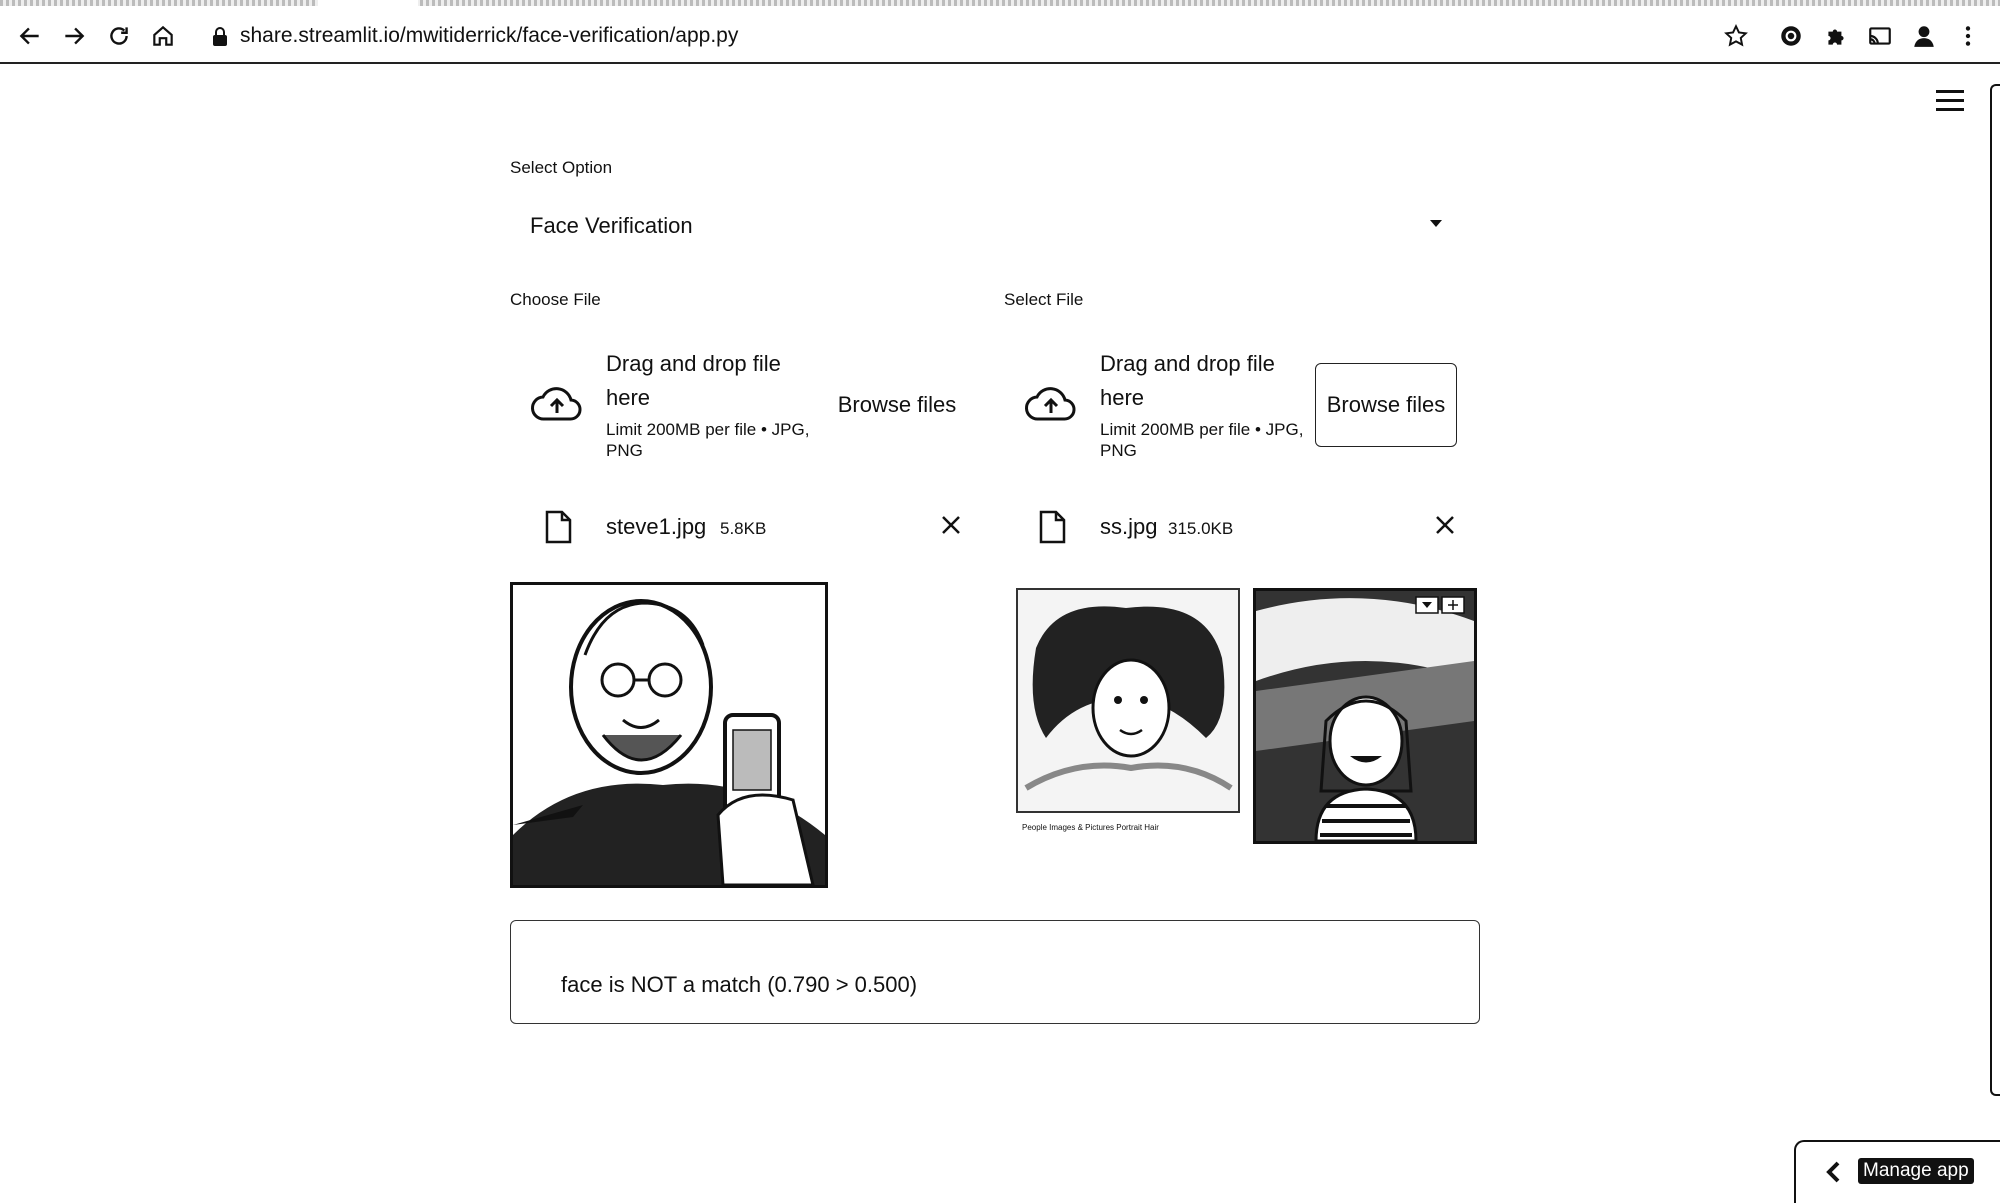  Describe the element at coordinates (1833, 1172) in the screenshot. I see `chevron-left-icon` at that location.